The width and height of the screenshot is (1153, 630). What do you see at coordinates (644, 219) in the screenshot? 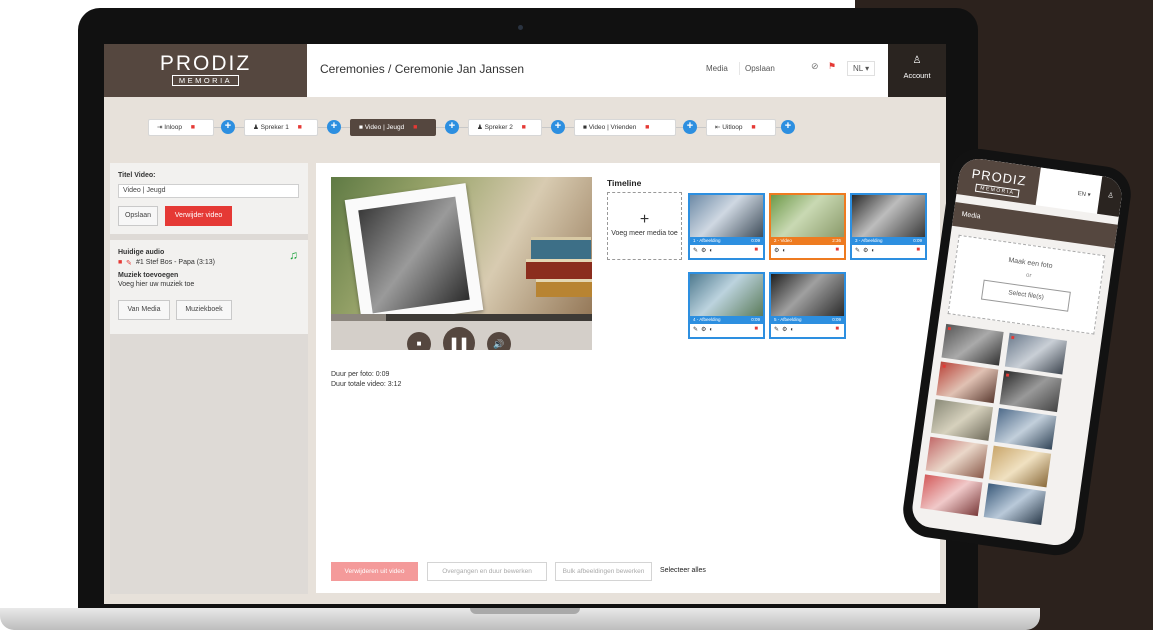
I see `plus-icon: +` at bounding box center [644, 219].